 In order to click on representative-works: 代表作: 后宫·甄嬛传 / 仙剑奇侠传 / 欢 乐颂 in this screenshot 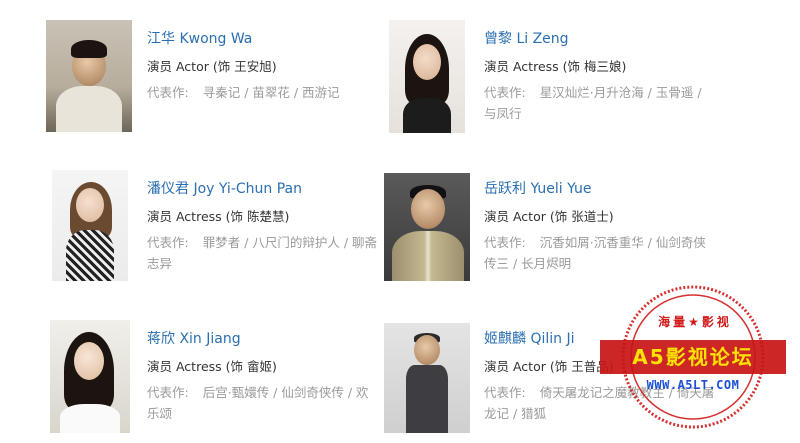, I will do `click(267, 403)`.